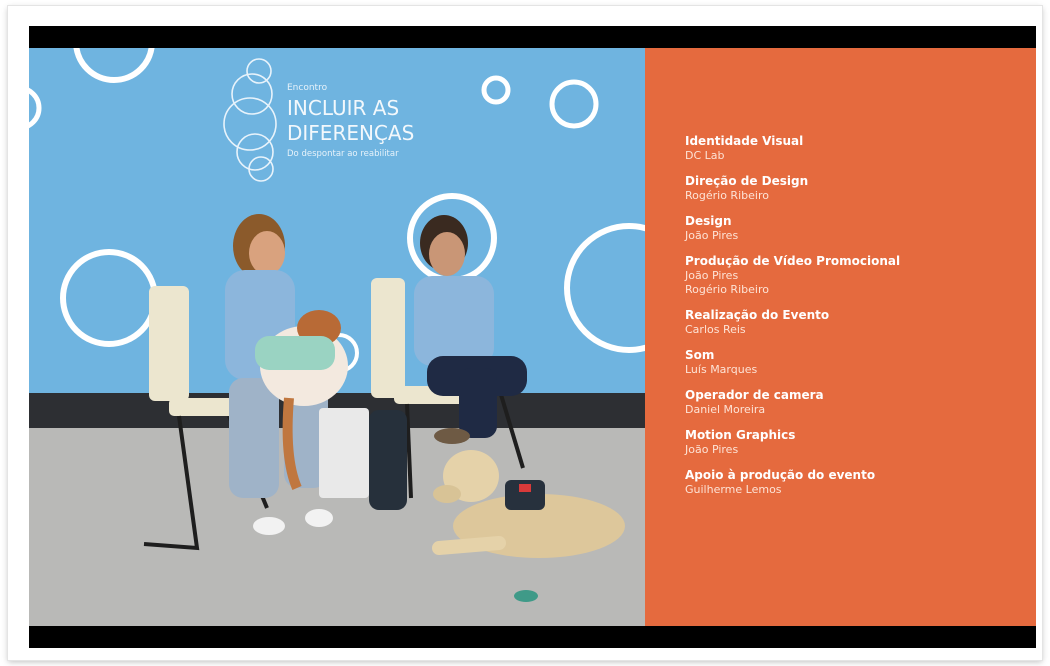 The height and width of the screenshot is (666, 1050). Describe the element at coordinates (793, 261) in the screenshot. I see `credit-role: Produção de Vídeo Promocional` at that location.